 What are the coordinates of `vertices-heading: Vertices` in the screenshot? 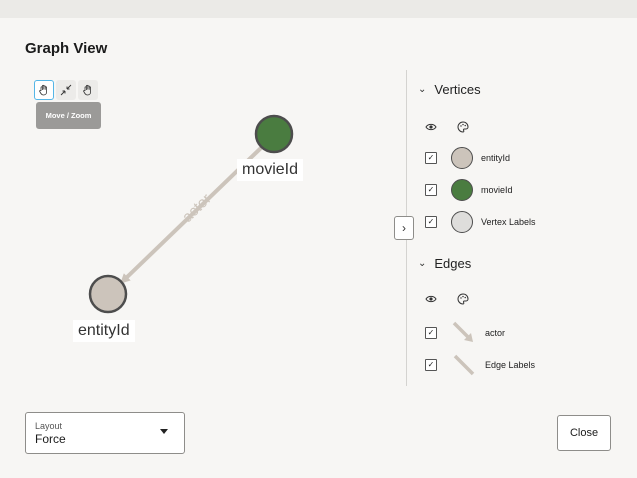 It's located at (457, 89).